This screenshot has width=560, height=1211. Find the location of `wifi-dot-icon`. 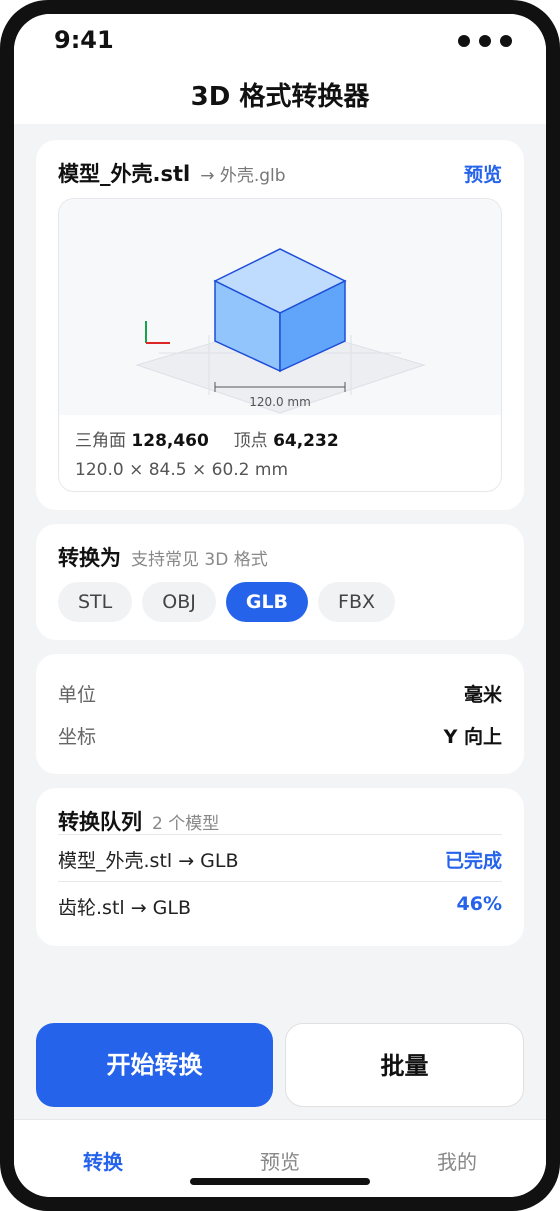

wifi-dot-icon is located at coordinates (485, 41).